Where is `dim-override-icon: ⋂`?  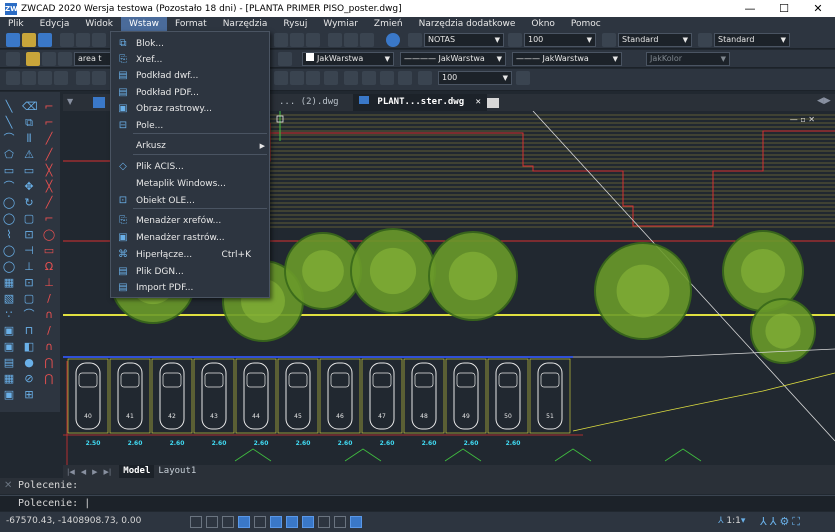
dim-override-icon: ⋂ is located at coordinates (49, 379).